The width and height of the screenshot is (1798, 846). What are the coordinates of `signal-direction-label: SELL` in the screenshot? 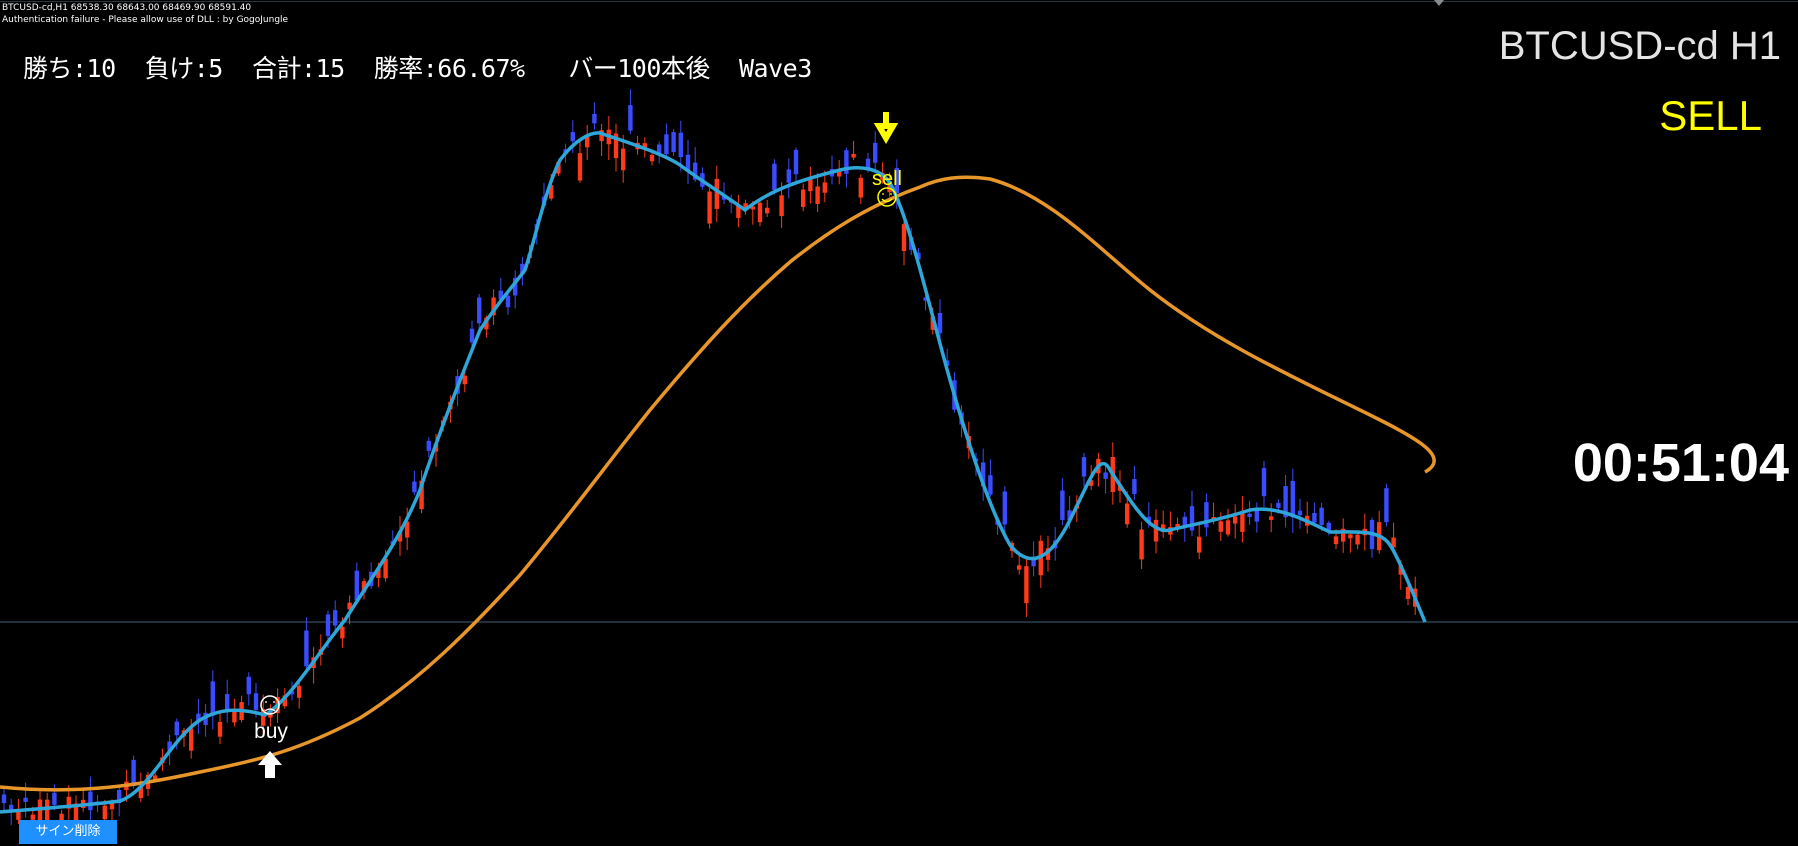 It's located at (1710, 115).